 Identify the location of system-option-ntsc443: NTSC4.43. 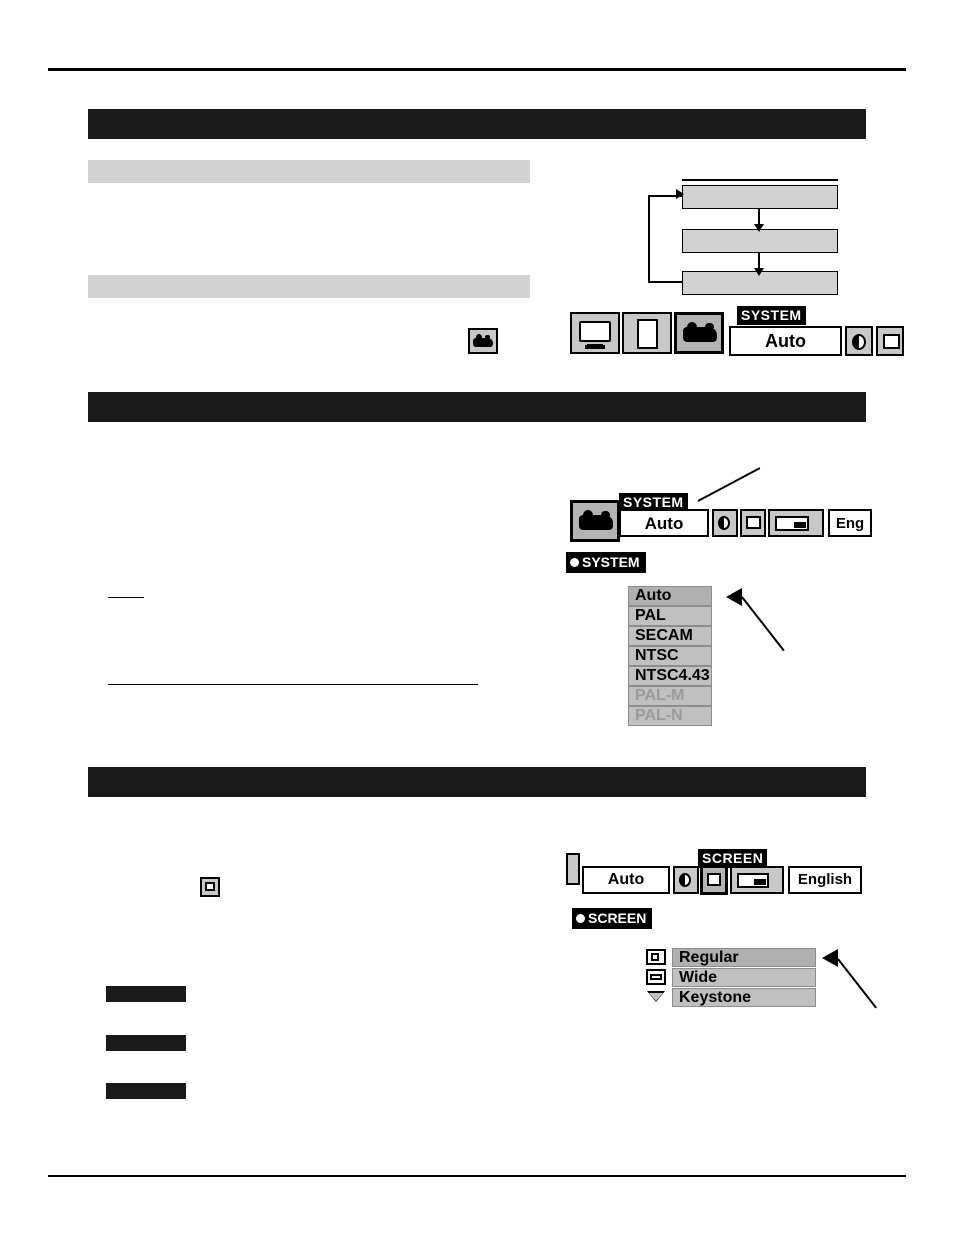
(670, 676).